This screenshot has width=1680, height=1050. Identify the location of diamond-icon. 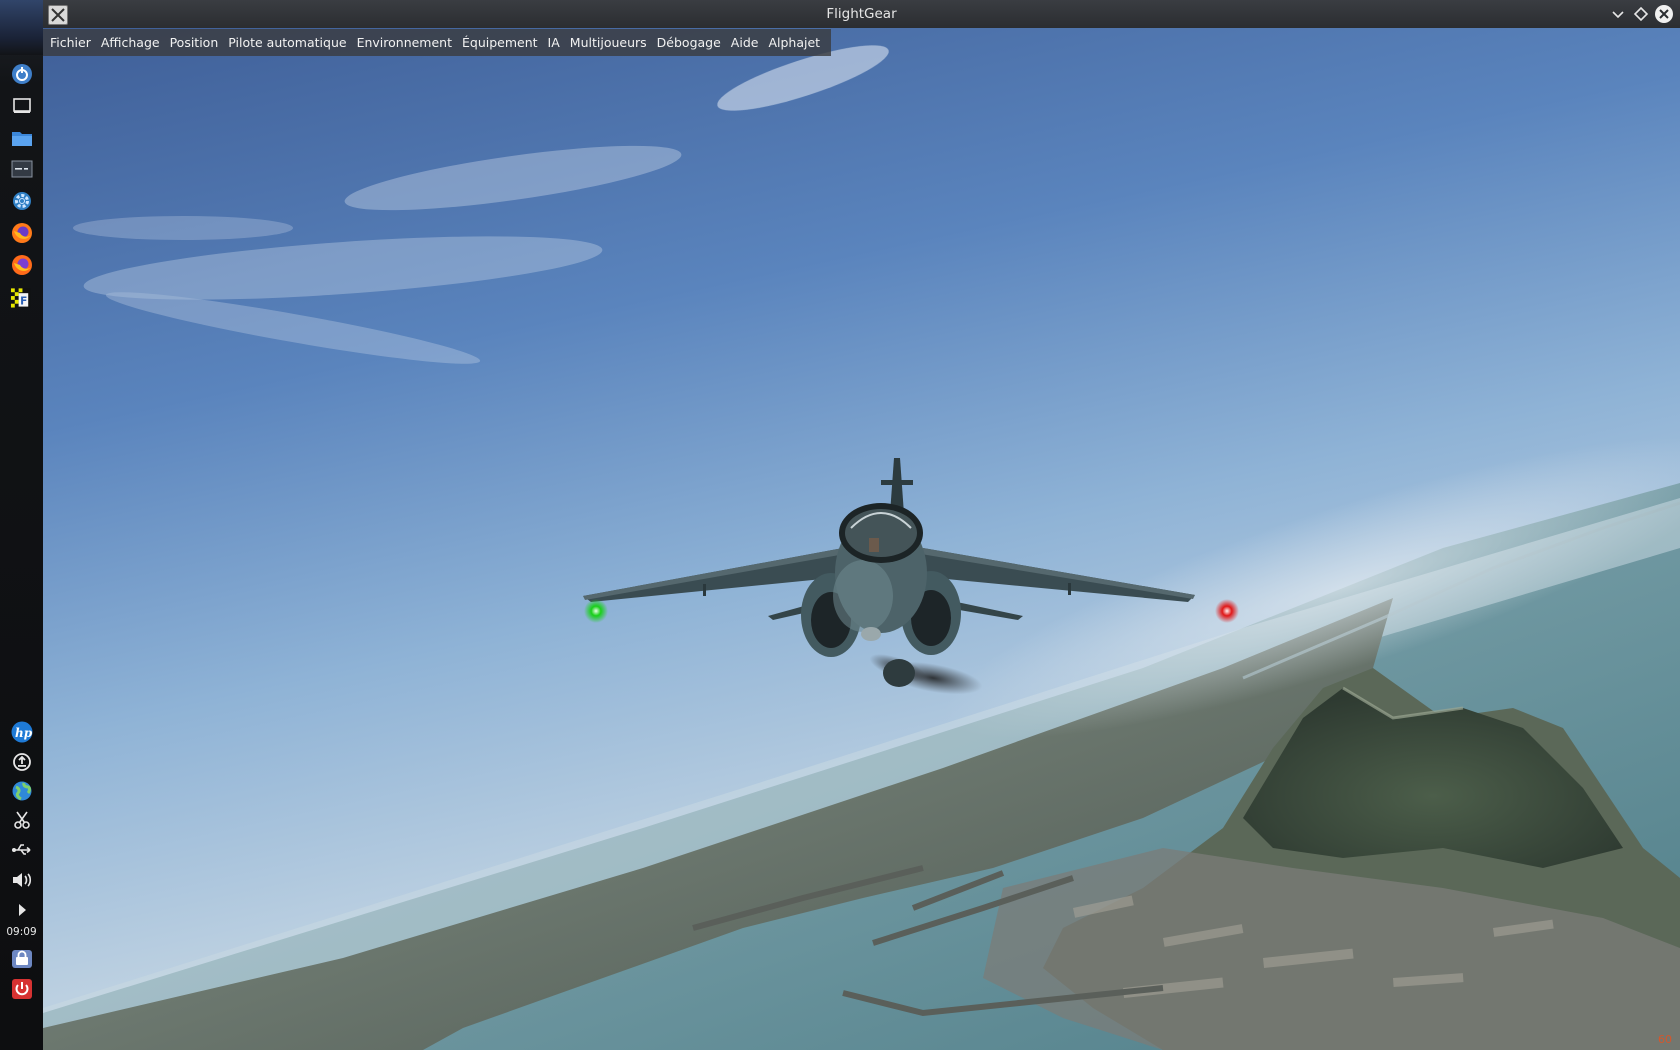
(1641, 14).